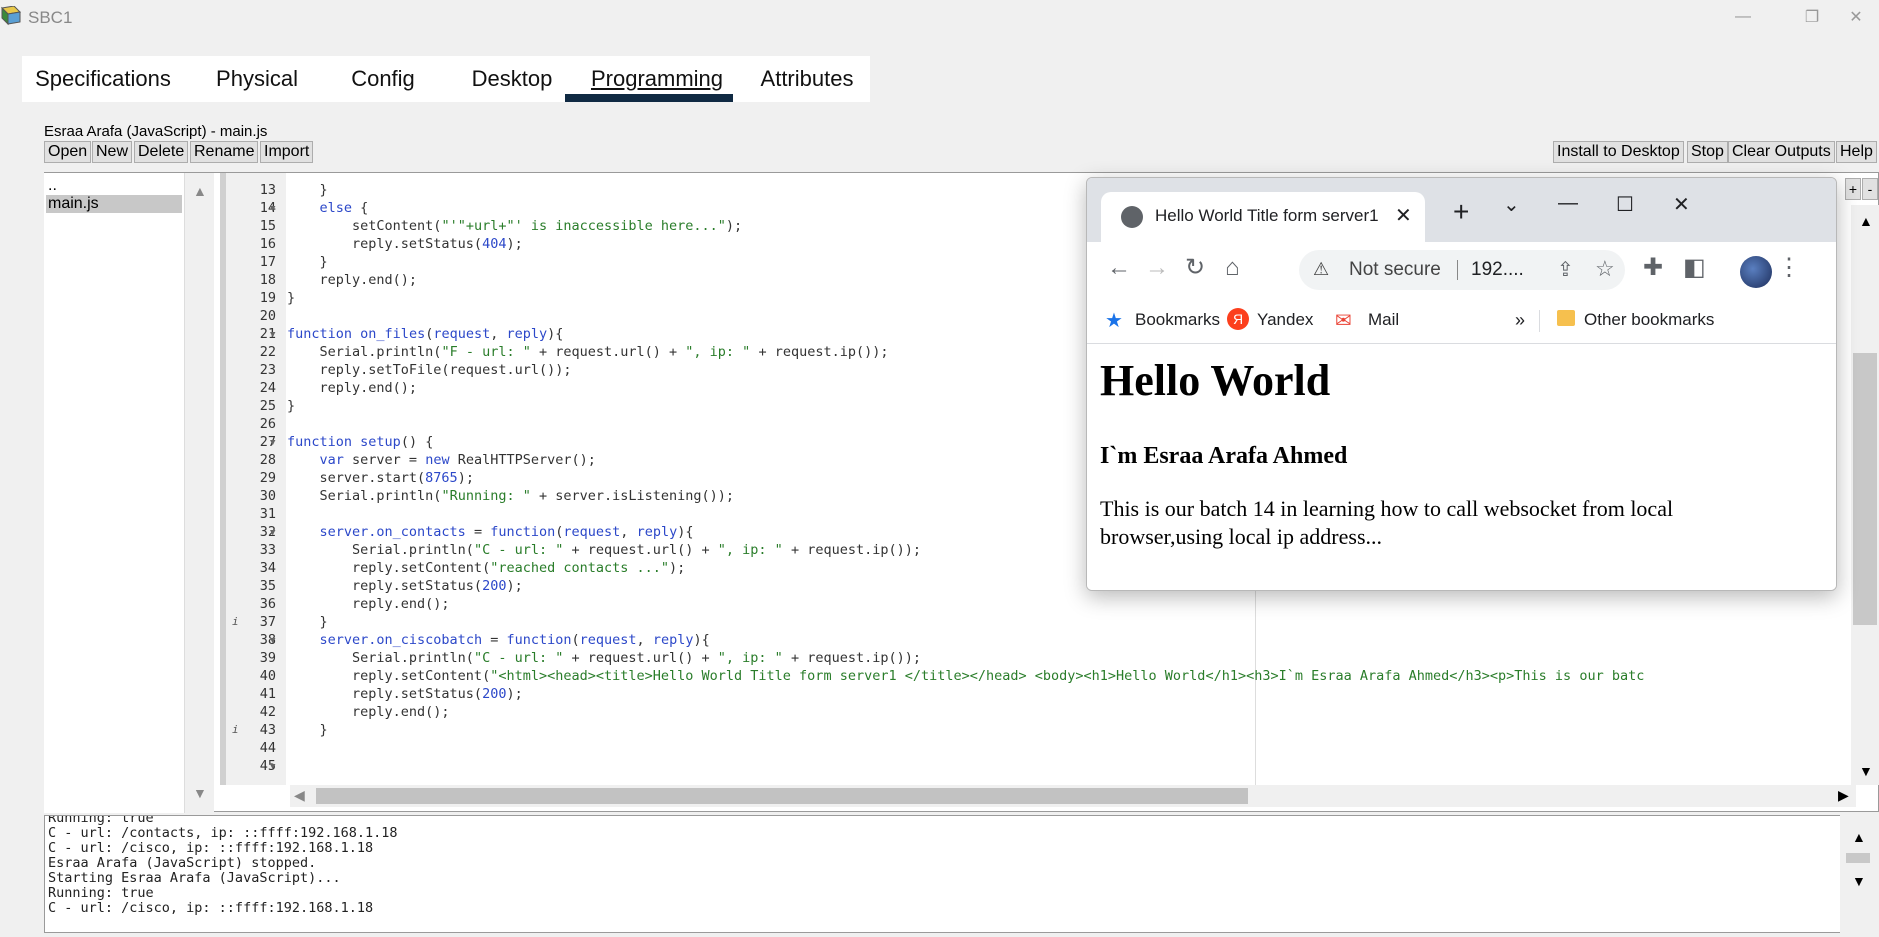 This screenshot has width=1879, height=937. Describe the element at coordinates (512, 79) in the screenshot. I see `tab-desktop: Desktop` at that location.